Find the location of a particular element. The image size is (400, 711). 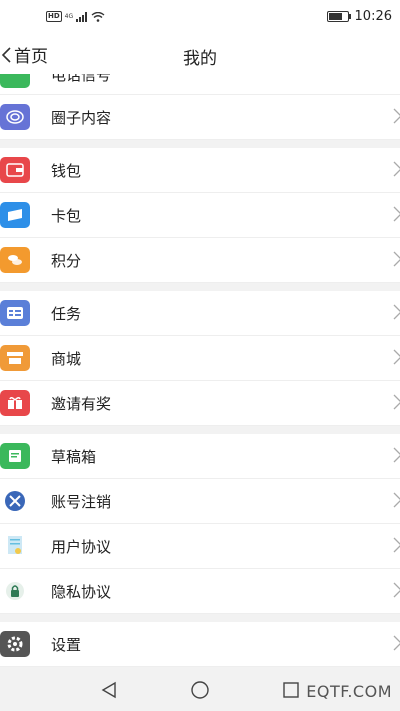

list-item: 邀请有奖 is located at coordinates (200, 403).